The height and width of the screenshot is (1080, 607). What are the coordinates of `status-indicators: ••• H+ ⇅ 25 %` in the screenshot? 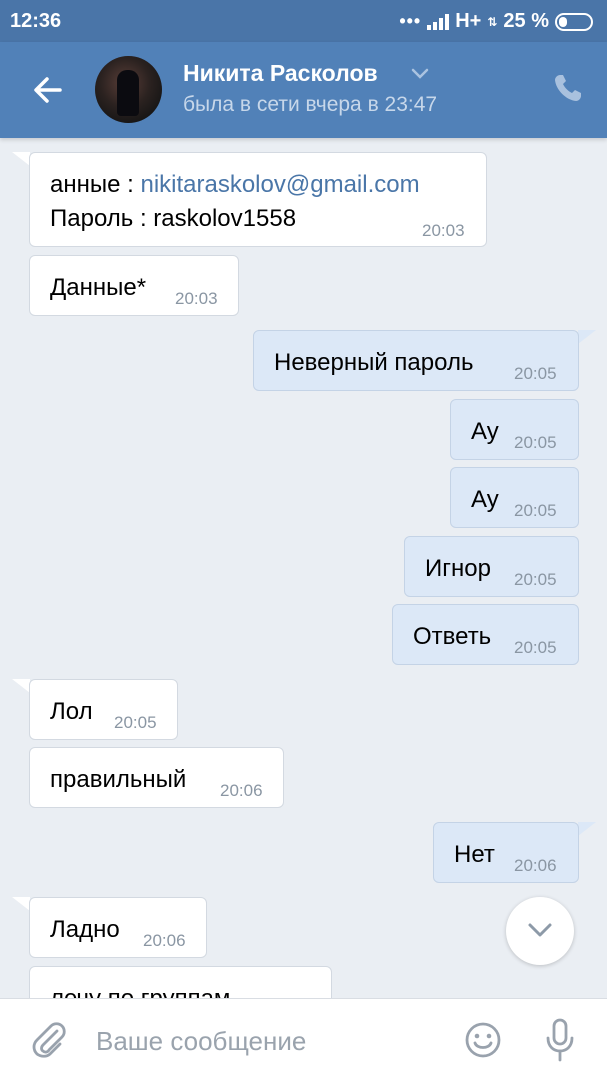 It's located at (496, 21).